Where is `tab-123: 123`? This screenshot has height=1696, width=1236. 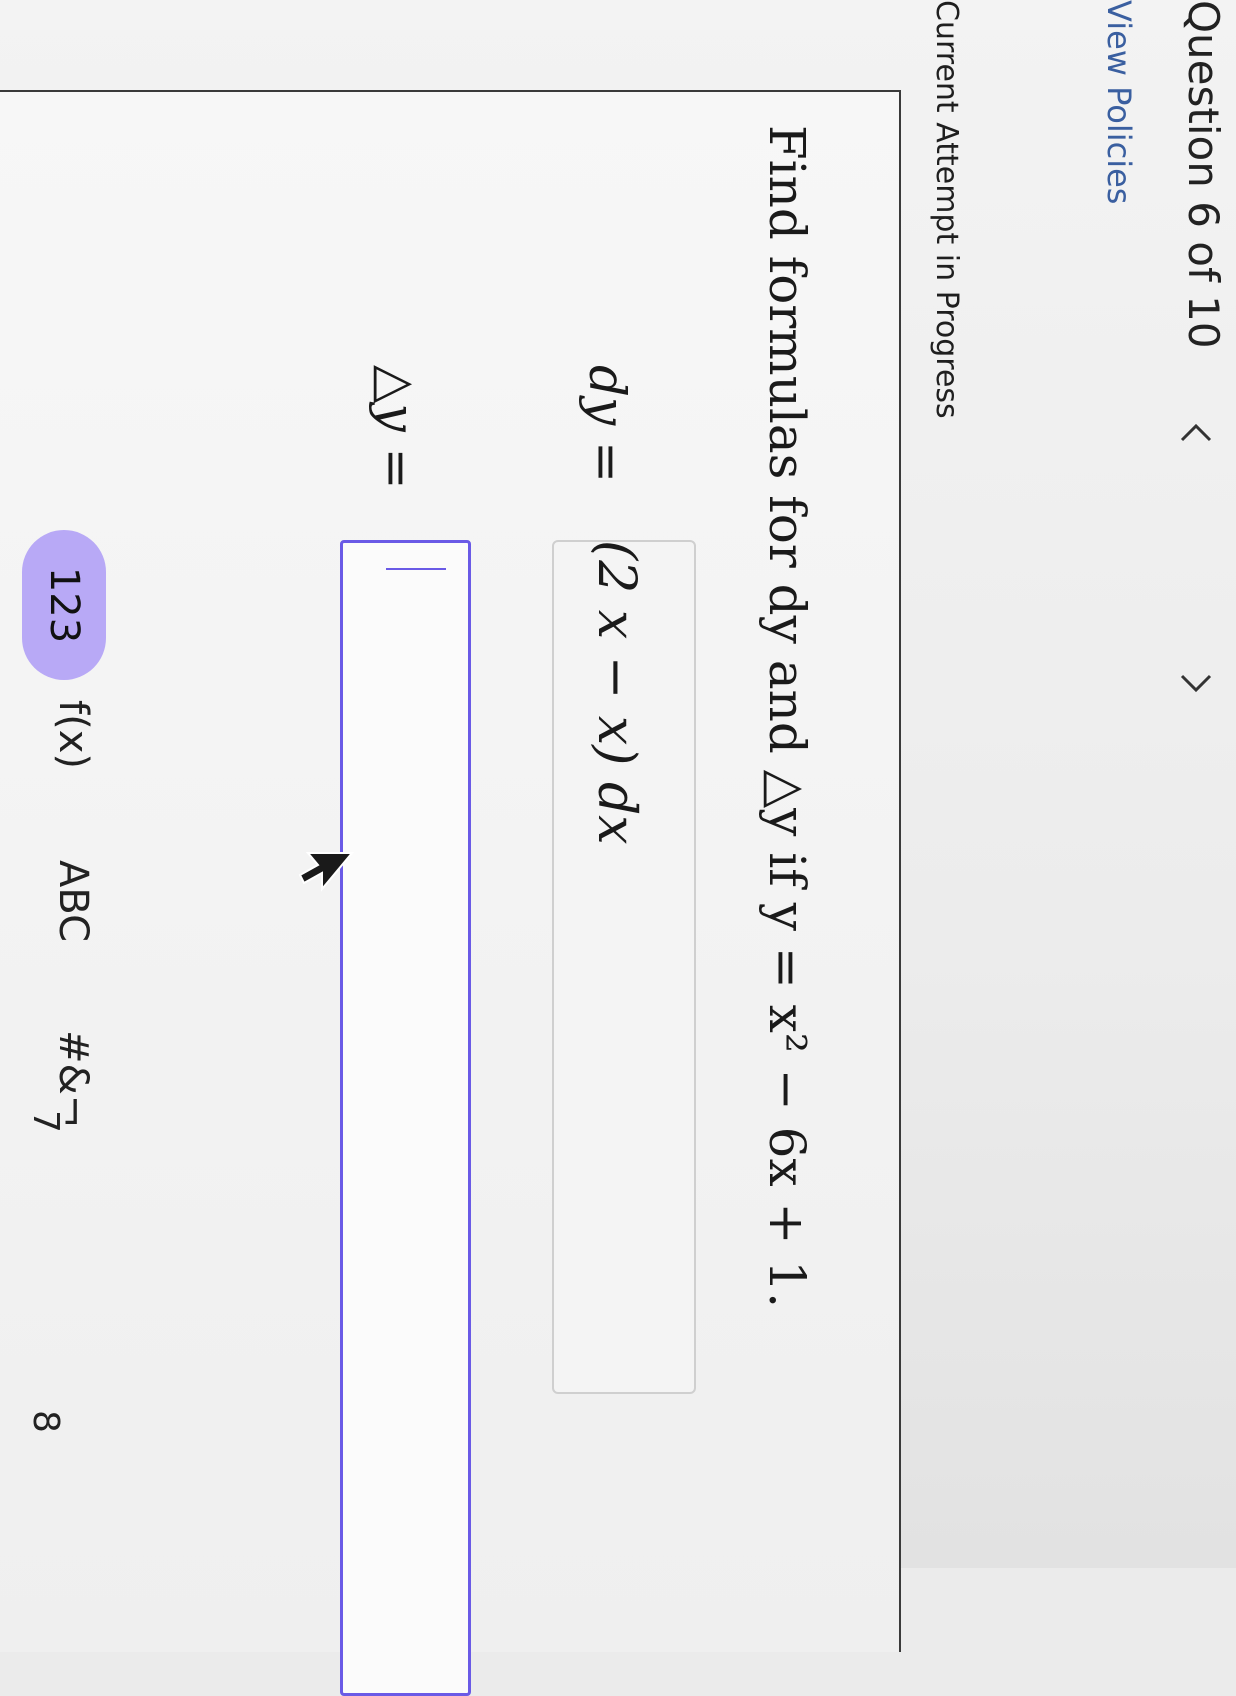 tab-123: 123 is located at coordinates (64, 605).